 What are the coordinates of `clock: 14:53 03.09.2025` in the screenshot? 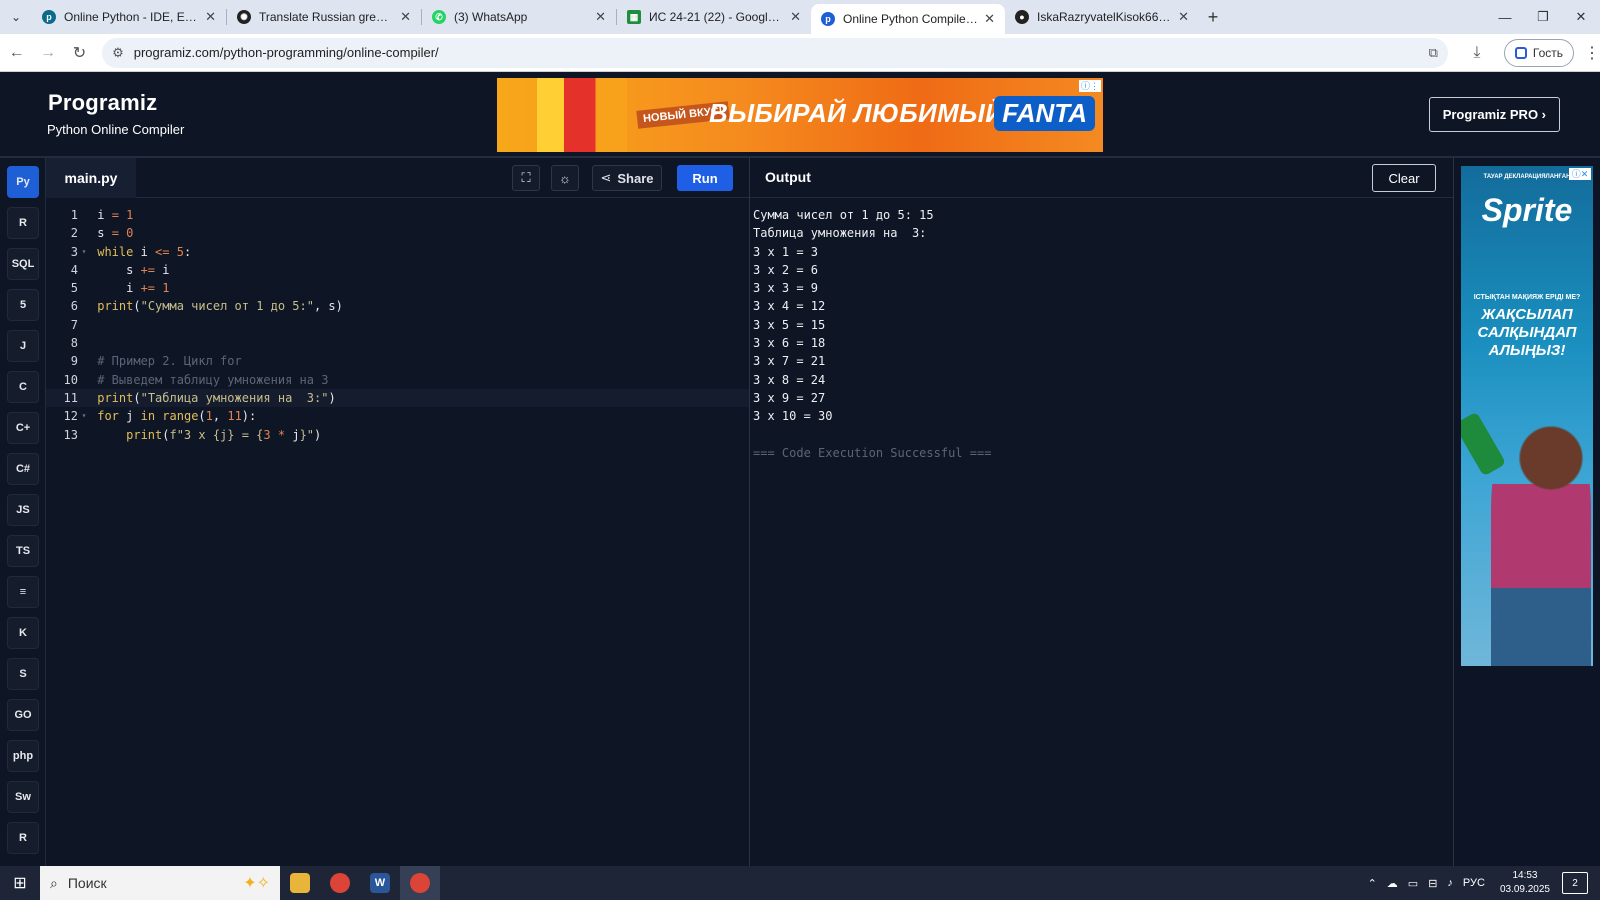 It's located at (1525, 883).